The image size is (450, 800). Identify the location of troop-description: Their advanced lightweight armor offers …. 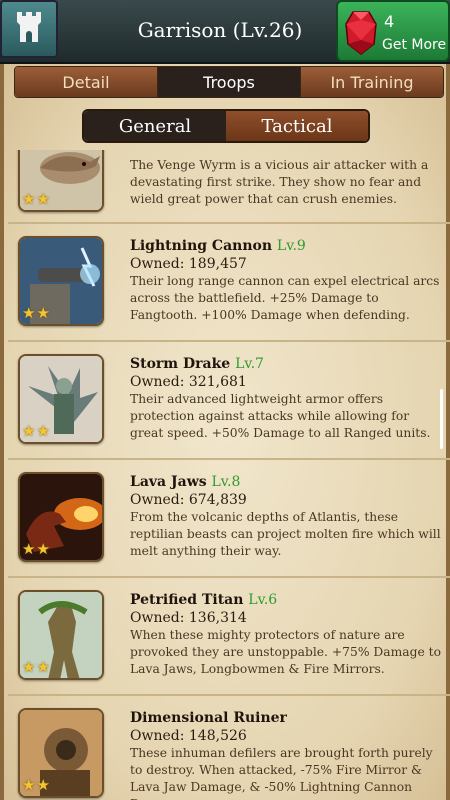
(280, 416).